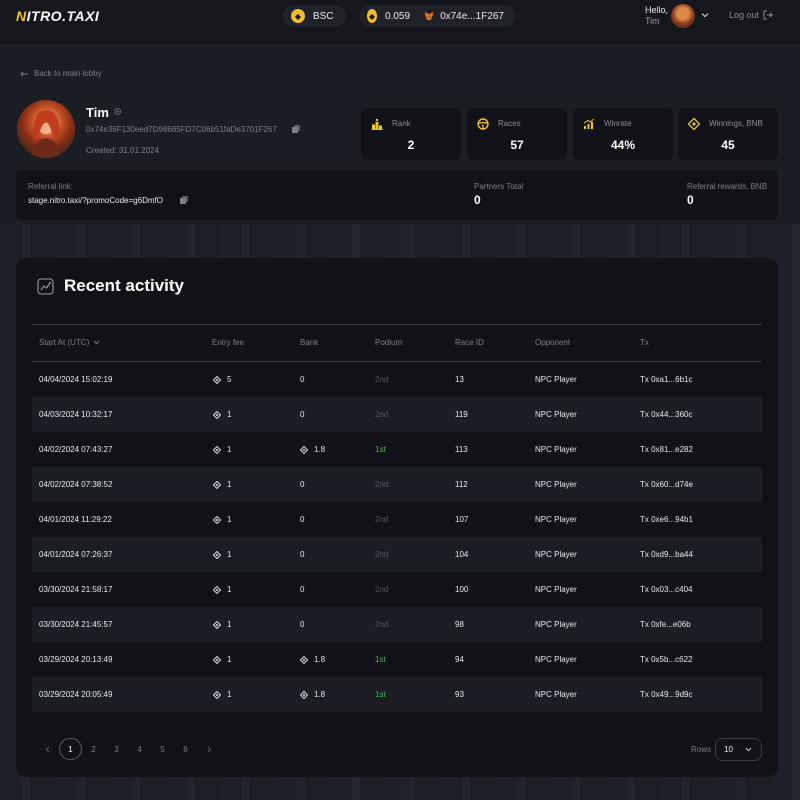  Describe the element at coordinates (208, 749) in the screenshot. I see `page-next-button` at that location.